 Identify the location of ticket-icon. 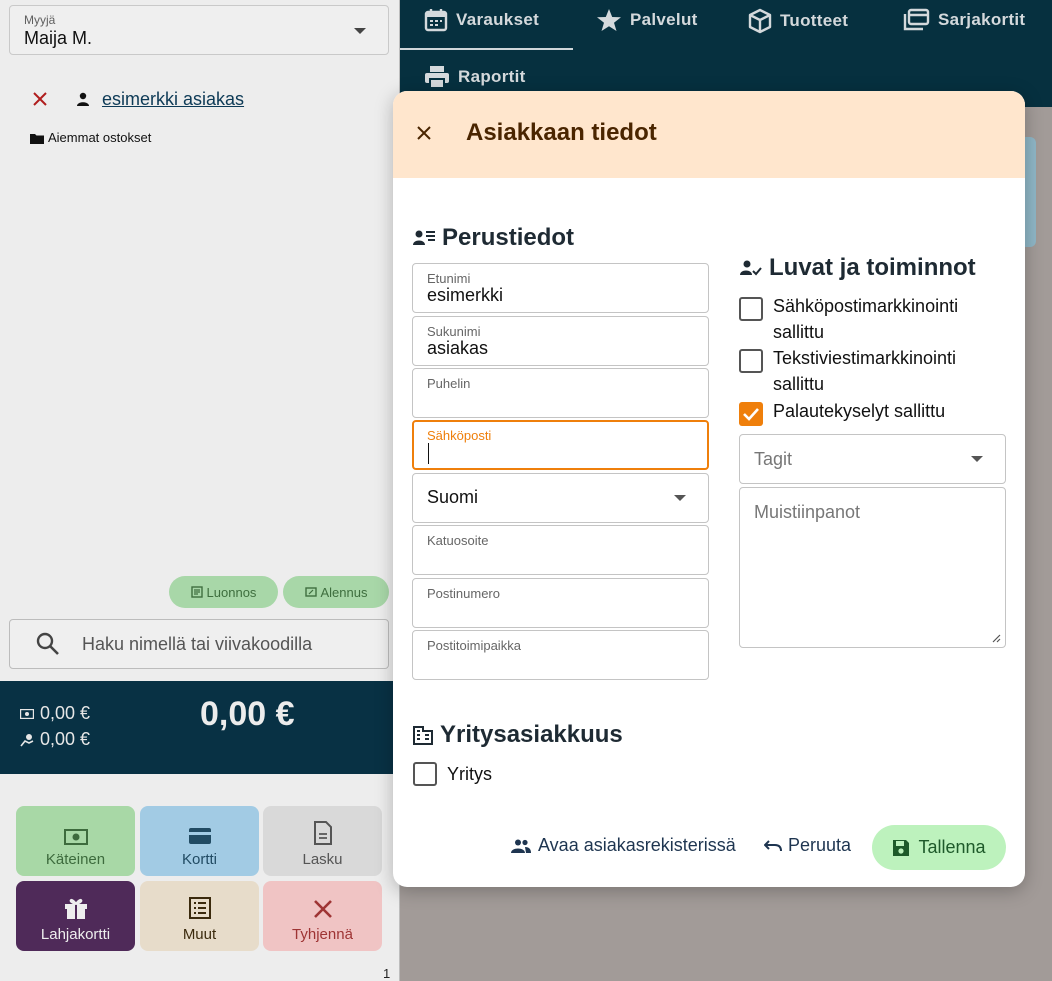
(310, 592).